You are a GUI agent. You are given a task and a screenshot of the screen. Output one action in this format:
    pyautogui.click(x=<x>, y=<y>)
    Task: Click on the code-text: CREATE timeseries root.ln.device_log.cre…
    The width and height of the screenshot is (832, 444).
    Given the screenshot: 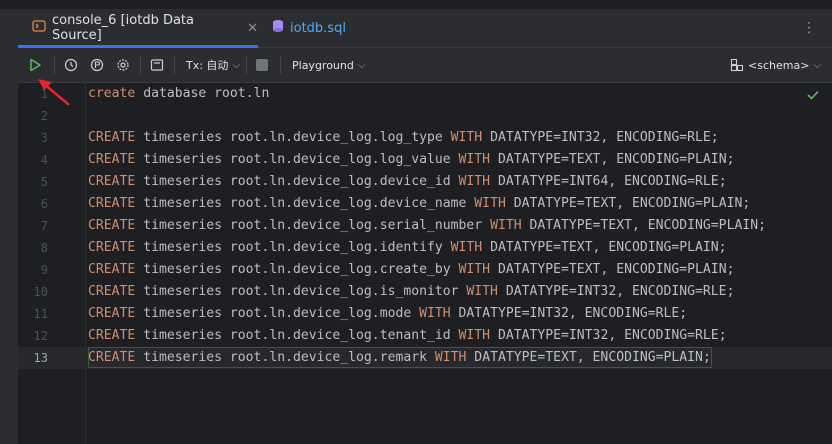 What is the action you would take?
    pyautogui.click(x=411, y=270)
    